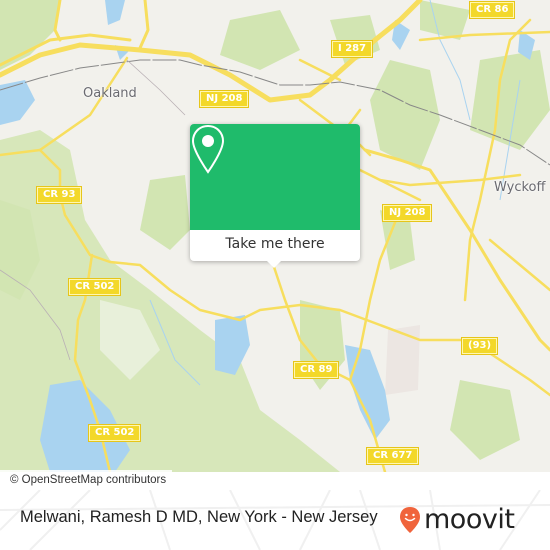 This screenshot has width=550, height=550. I want to click on road-shield-i287: I 287, so click(352, 49).